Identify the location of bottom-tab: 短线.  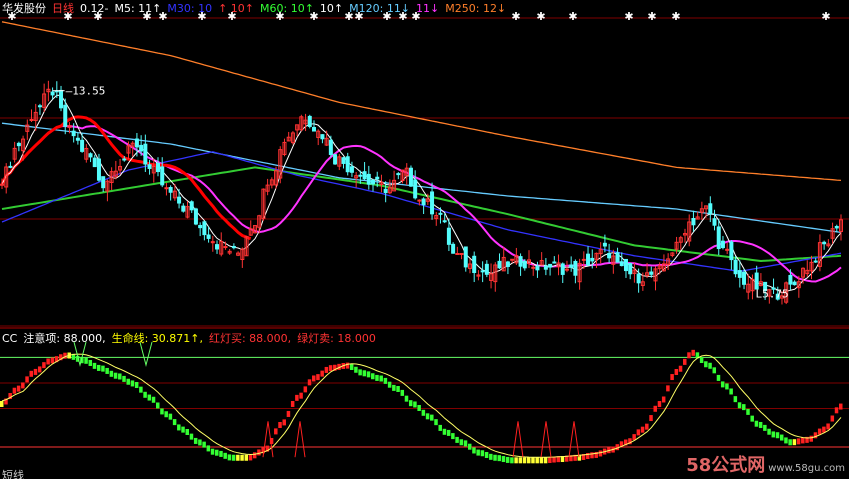
(13, 473).